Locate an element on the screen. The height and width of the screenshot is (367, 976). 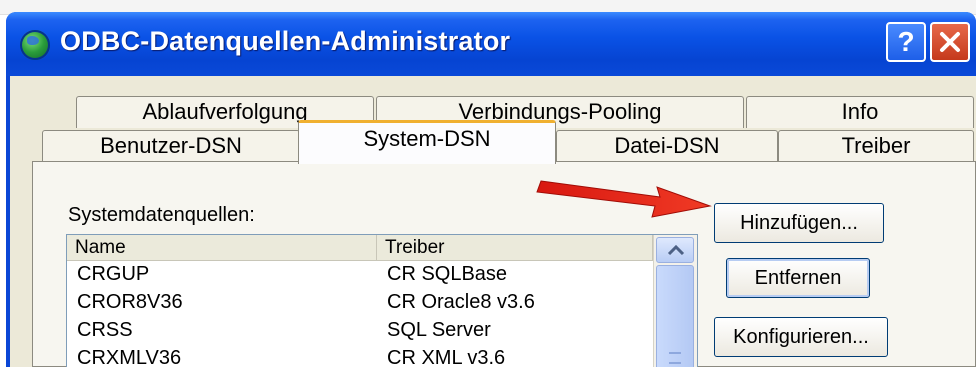
row-name: CROR8V36 is located at coordinates (130, 302).